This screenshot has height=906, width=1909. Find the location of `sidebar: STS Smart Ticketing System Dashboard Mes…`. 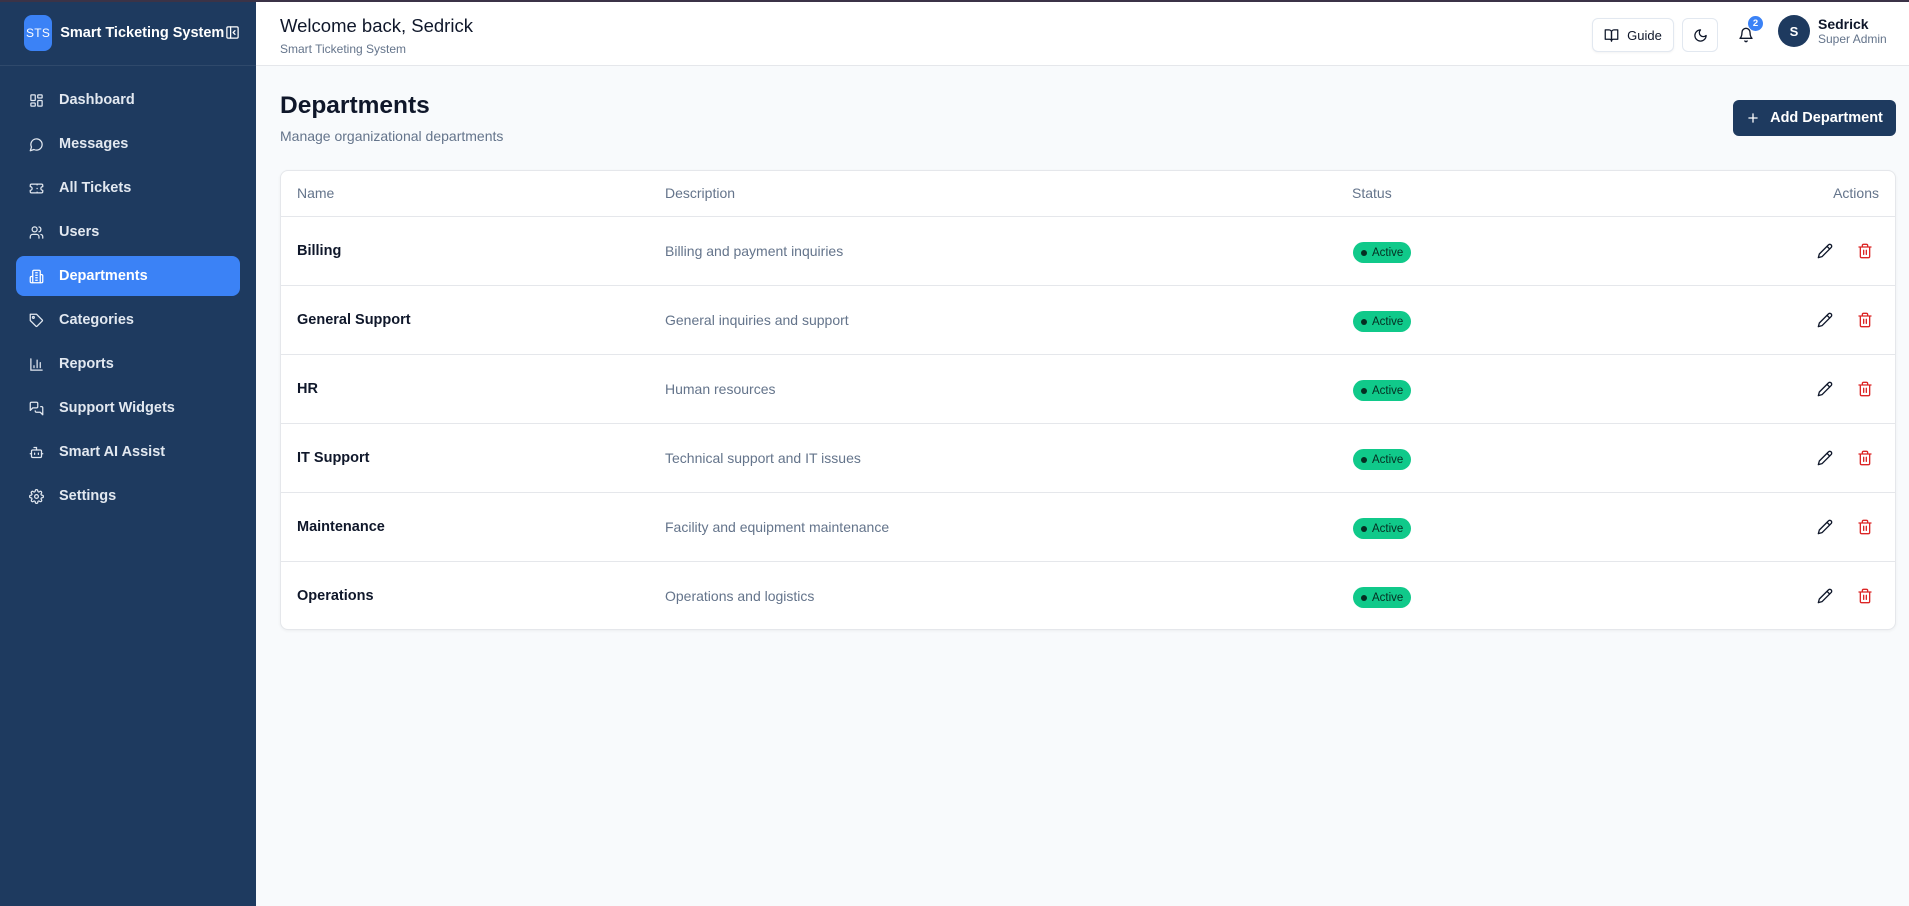

sidebar: STS Smart Ticketing System Dashboard Mes… is located at coordinates (128, 453).